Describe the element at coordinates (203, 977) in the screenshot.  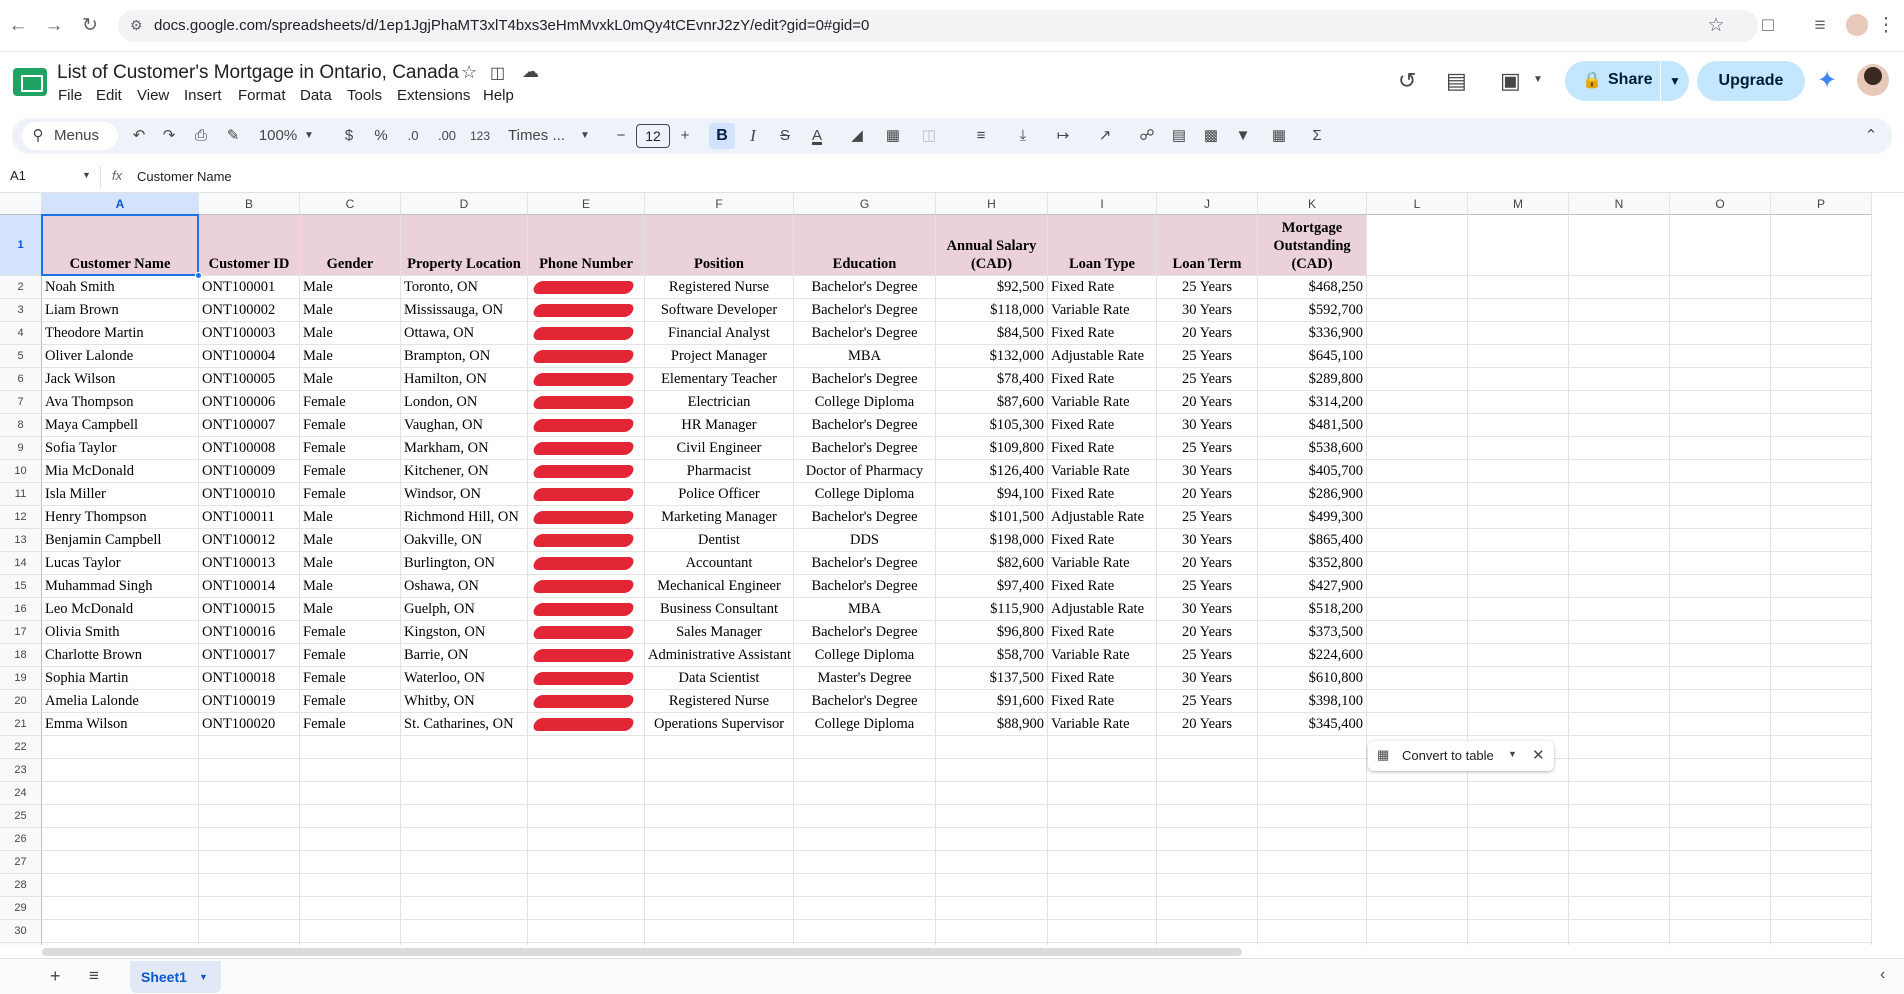
I see `sheet-tab-dropdown-icon: ▼` at that location.